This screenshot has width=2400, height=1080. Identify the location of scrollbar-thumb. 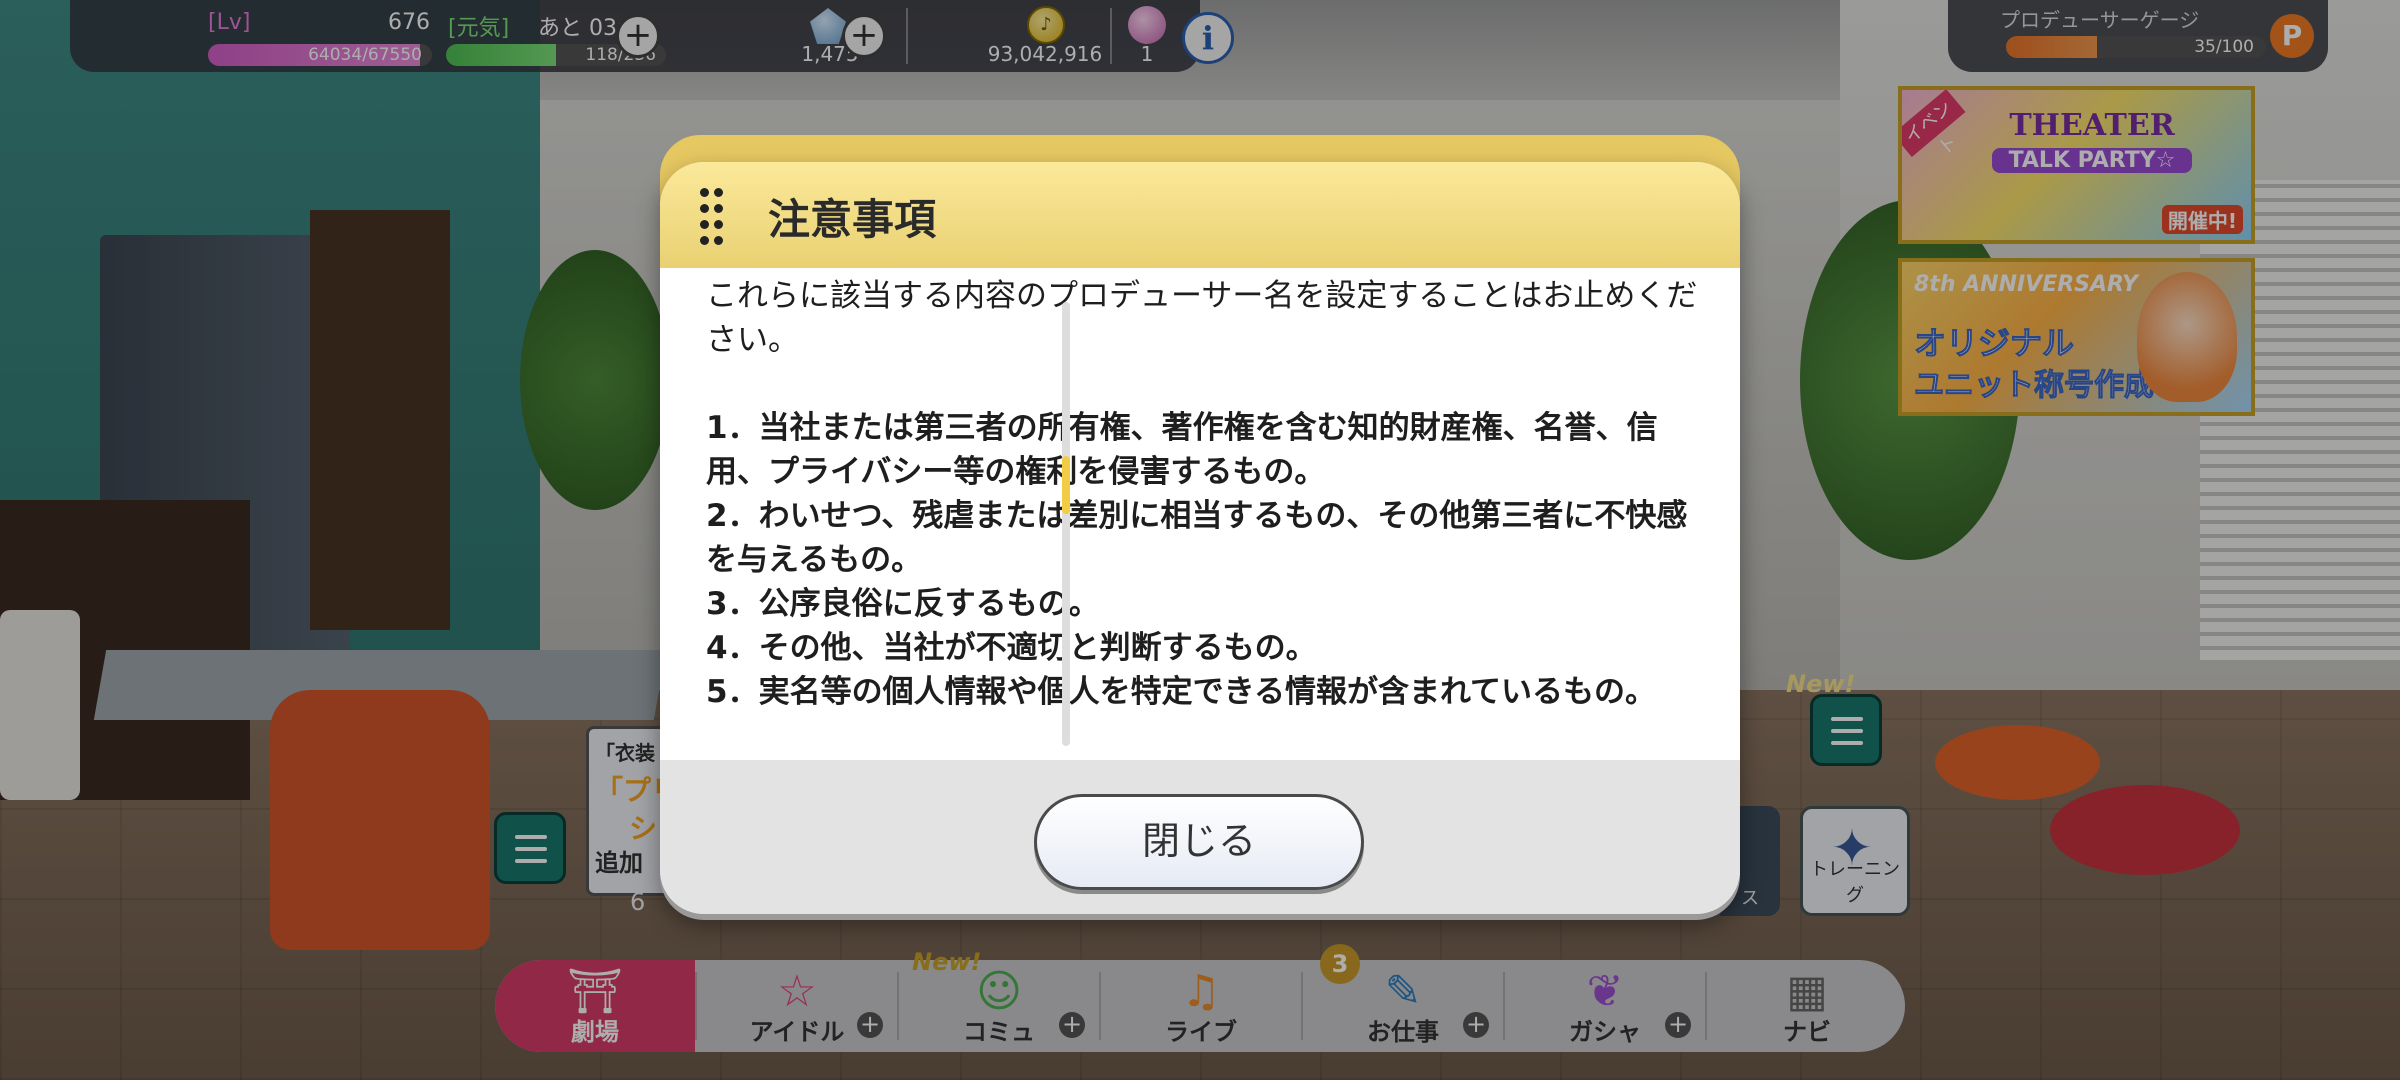
(1066, 485).